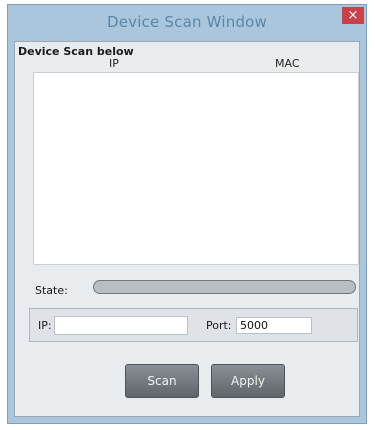  What do you see at coordinates (51, 290) in the screenshot?
I see `state-label: State:` at bounding box center [51, 290].